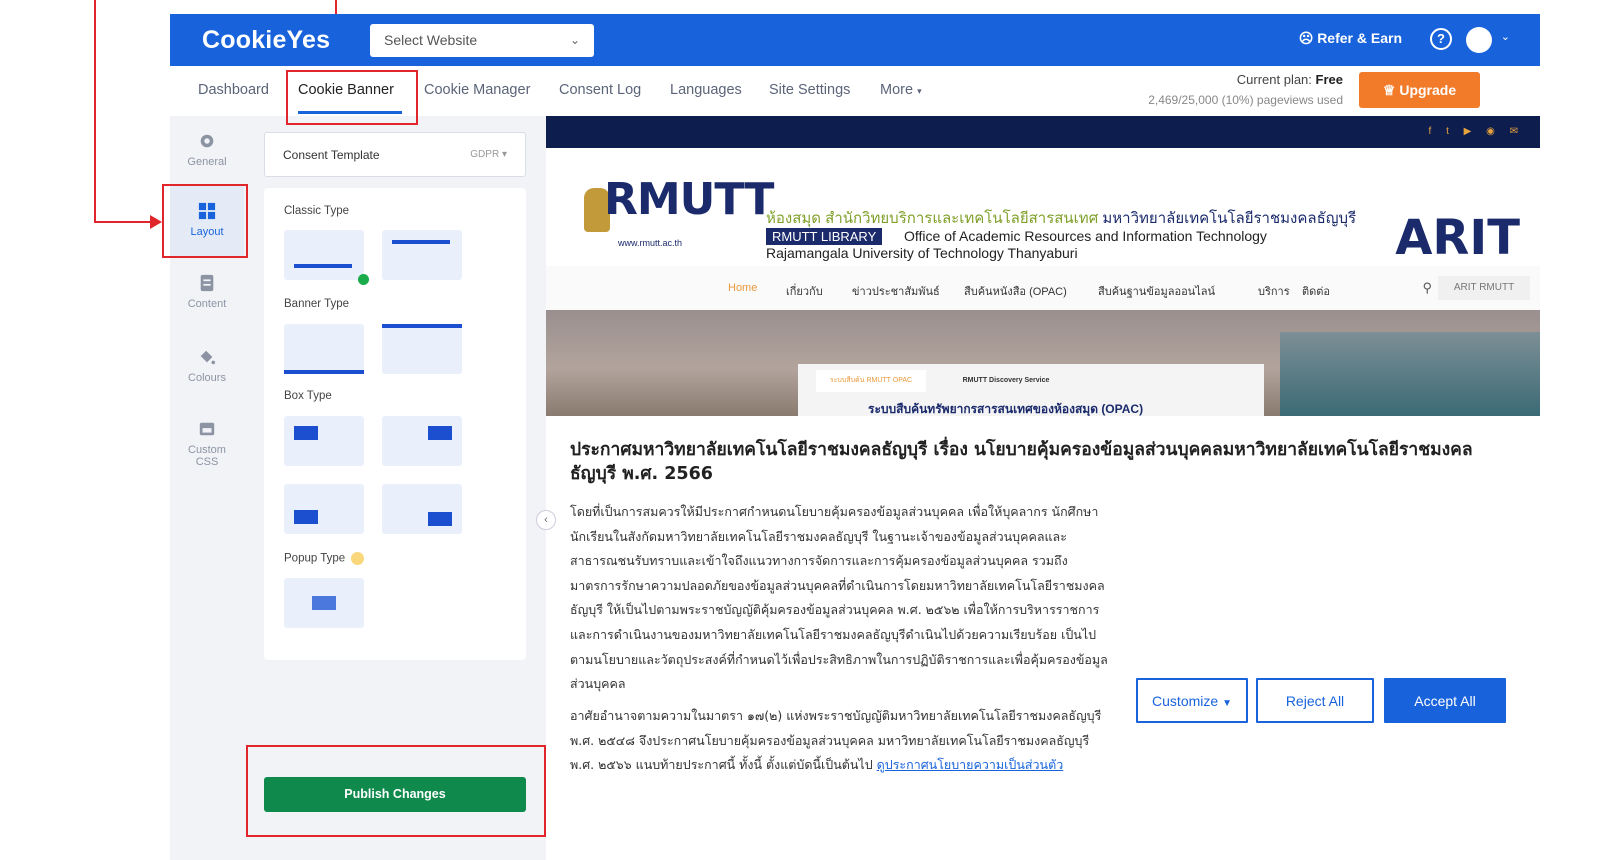  What do you see at coordinates (896, 291) in the screenshot?
I see `site-menu-news: ข่าวประชาสัมพันธ์` at bounding box center [896, 291].